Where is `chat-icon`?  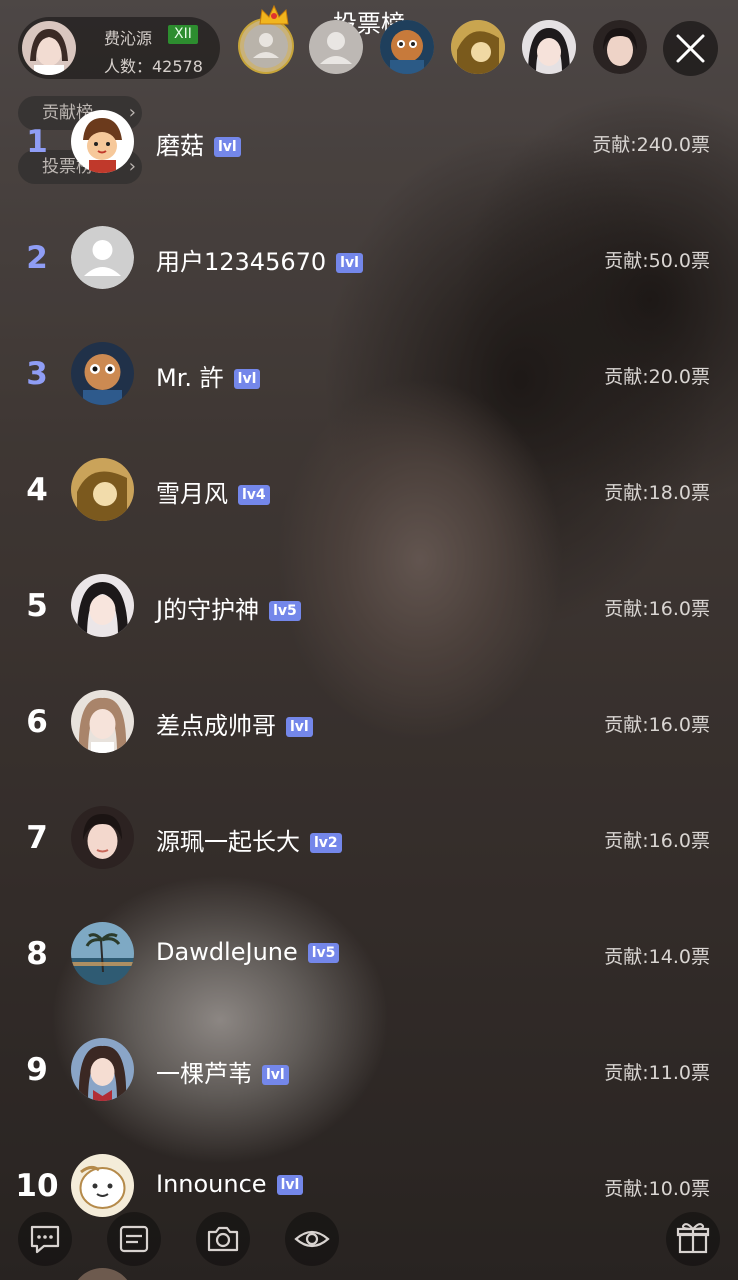
chat-icon is located at coordinates (45, 1239).